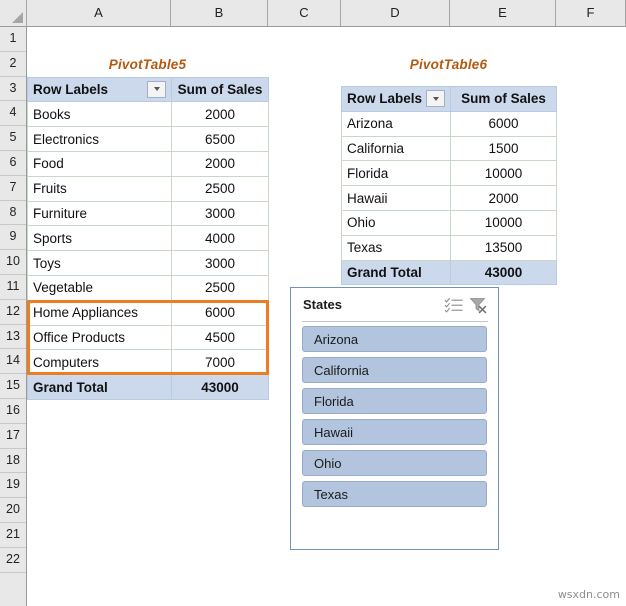 This screenshot has width=626, height=606. I want to click on table-row: Office Products 4500, so click(148, 337).